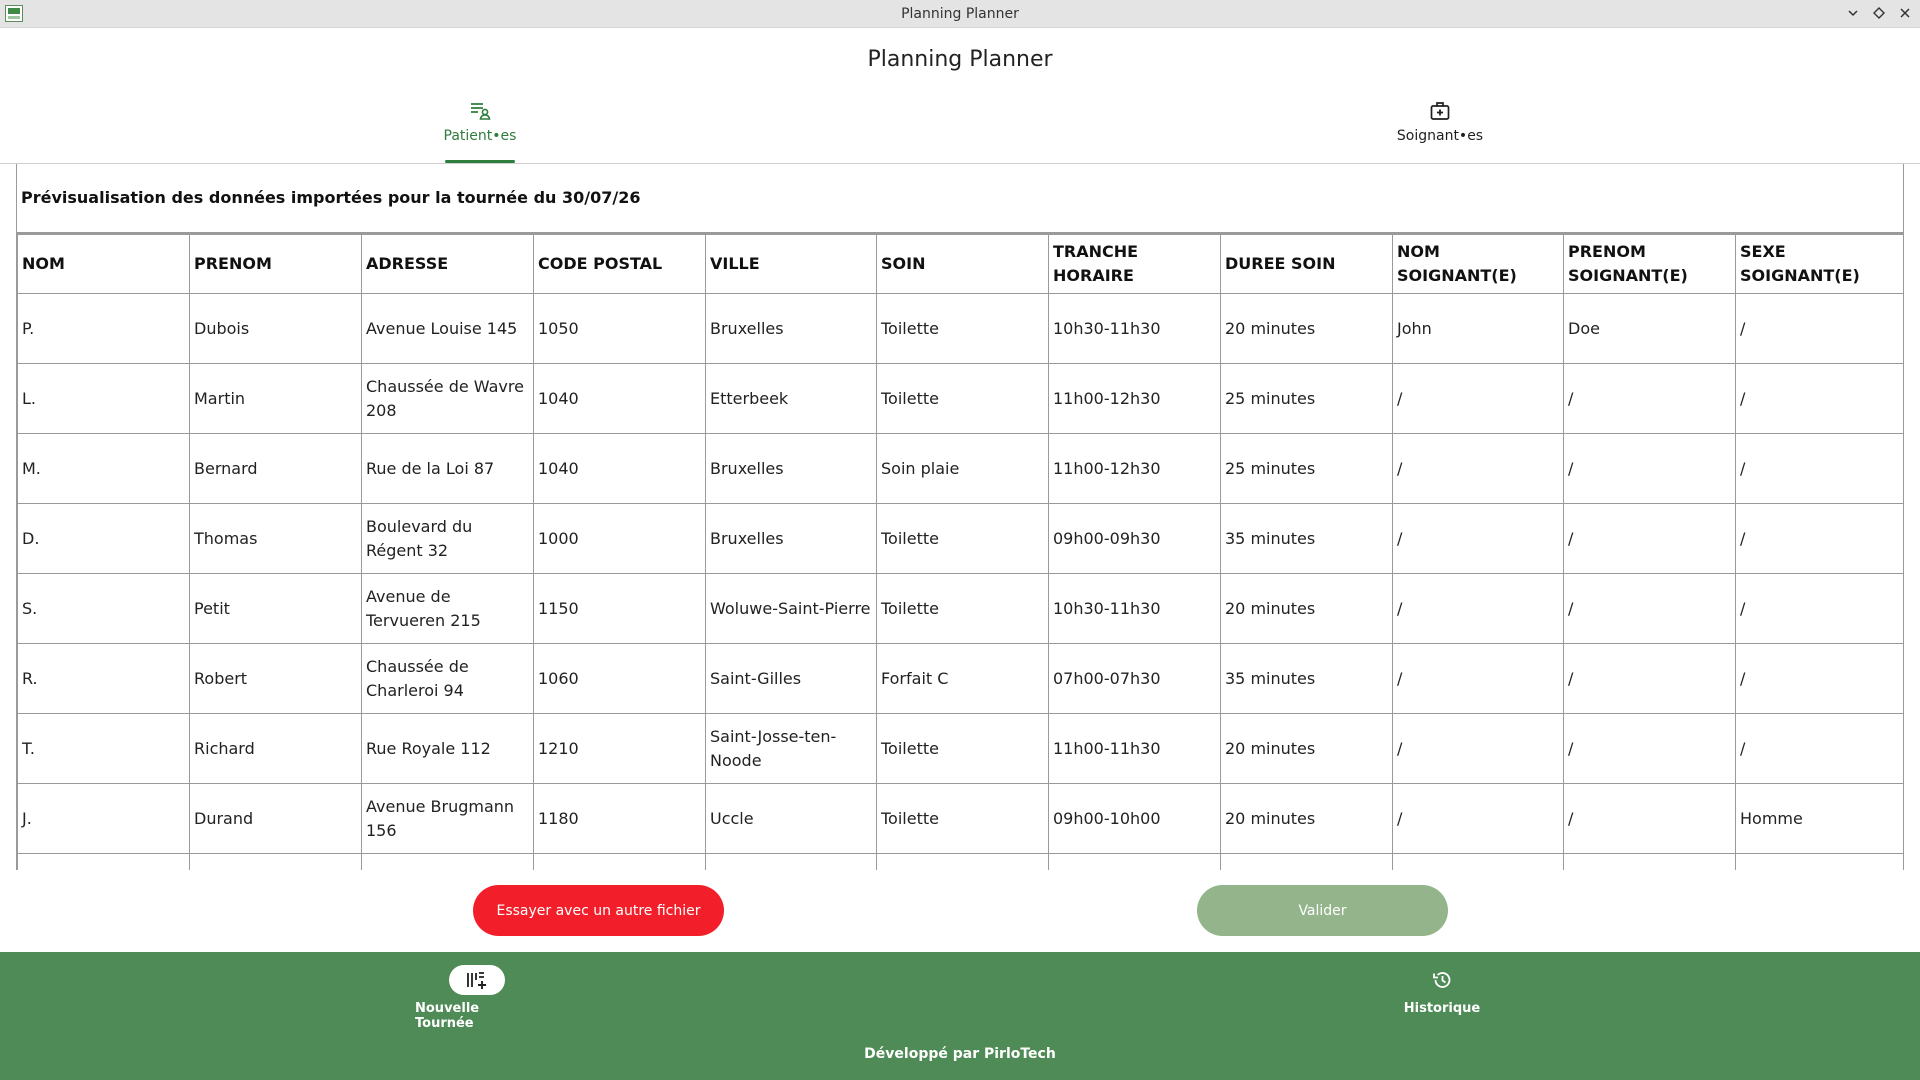  I want to click on patient-list-icon, so click(481, 111).